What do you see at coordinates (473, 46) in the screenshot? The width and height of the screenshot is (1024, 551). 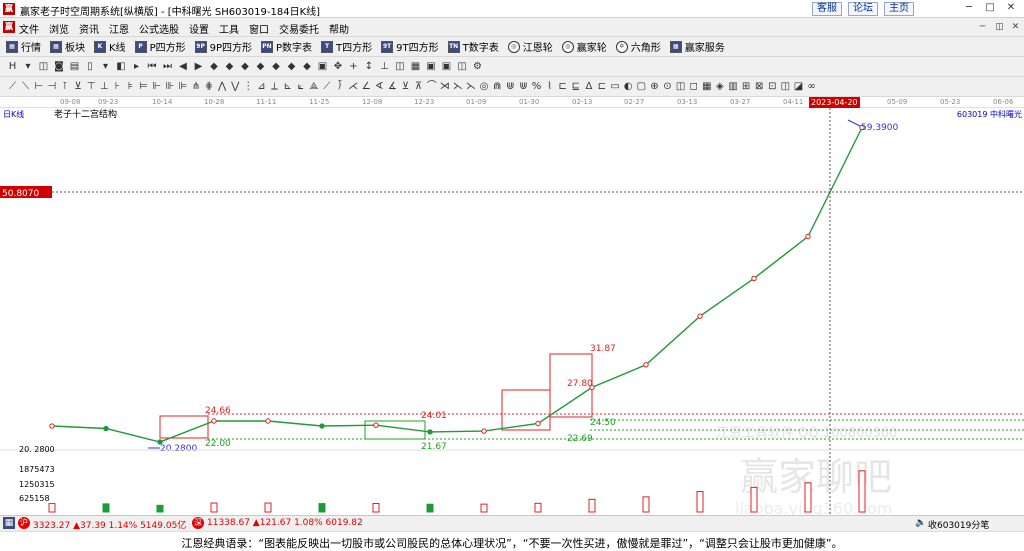 I see `toolbar-item: TN T数字表` at bounding box center [473, 46].